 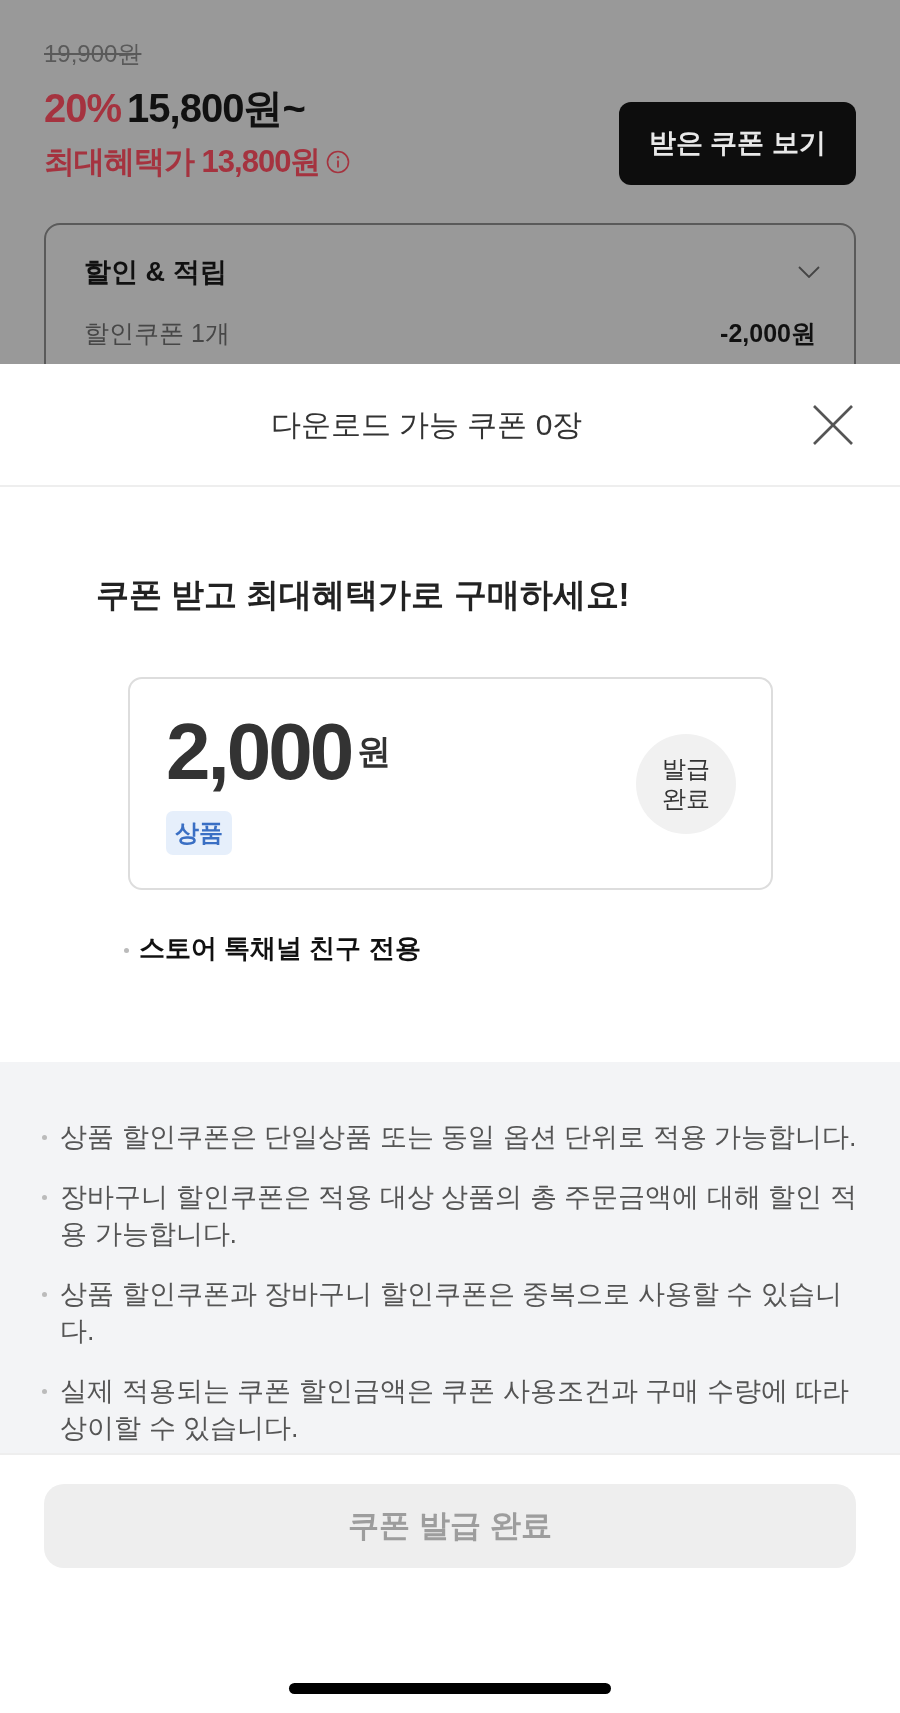 I want to click on note-text: 실제 적용되는 쿠폰 할인금액은 쿠폰 사용조건과 구매 수량에 따라 상이할 수 있습니다., so click(x=455, y=1410).